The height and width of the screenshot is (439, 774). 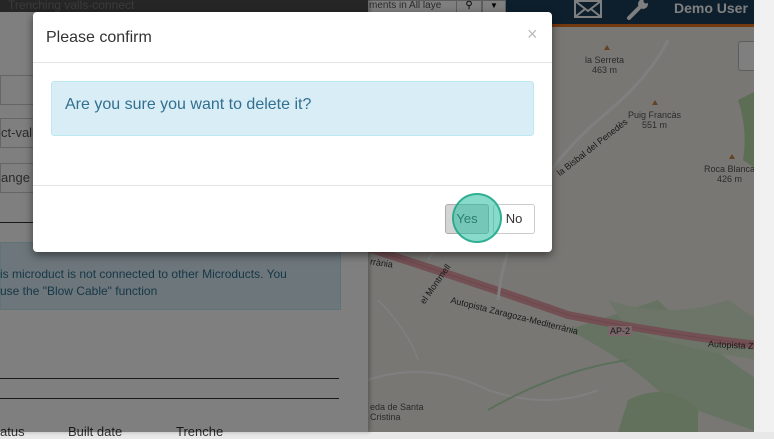 I want to click on close-icon: ×, so click(x=532, y=34).